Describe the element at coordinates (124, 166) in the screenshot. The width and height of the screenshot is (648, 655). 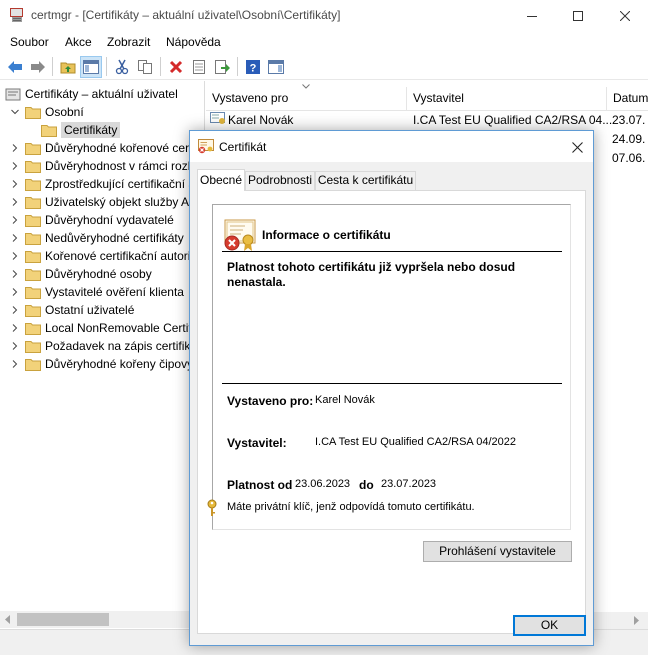
I see `tree-item-label: Důvěryhodnost v rámci rozlehlé sítě` at that location.